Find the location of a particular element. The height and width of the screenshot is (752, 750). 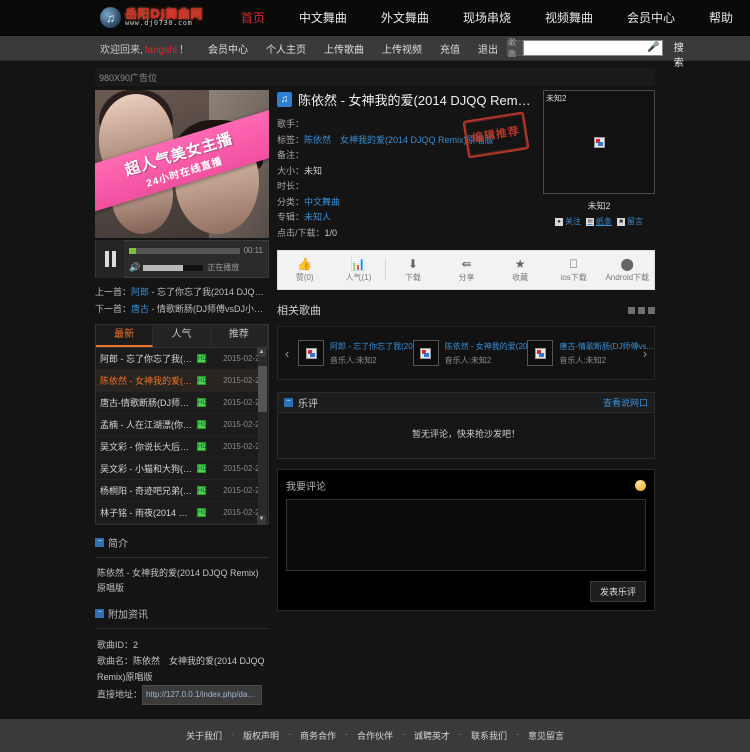

extra-info-title: 附加资讯 is located at coordinates (128, 615).